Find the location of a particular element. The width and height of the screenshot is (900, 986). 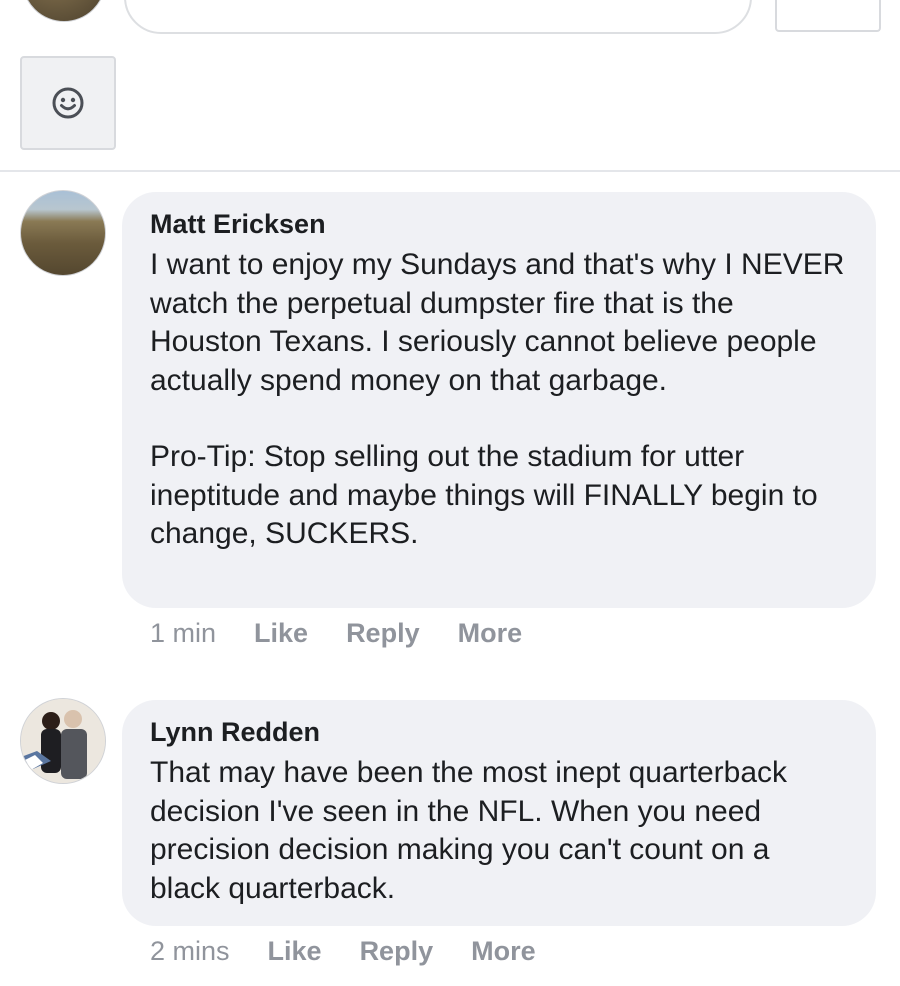

comment-actions: 2 mins Like Reply More is located at coordinates (362, 951).